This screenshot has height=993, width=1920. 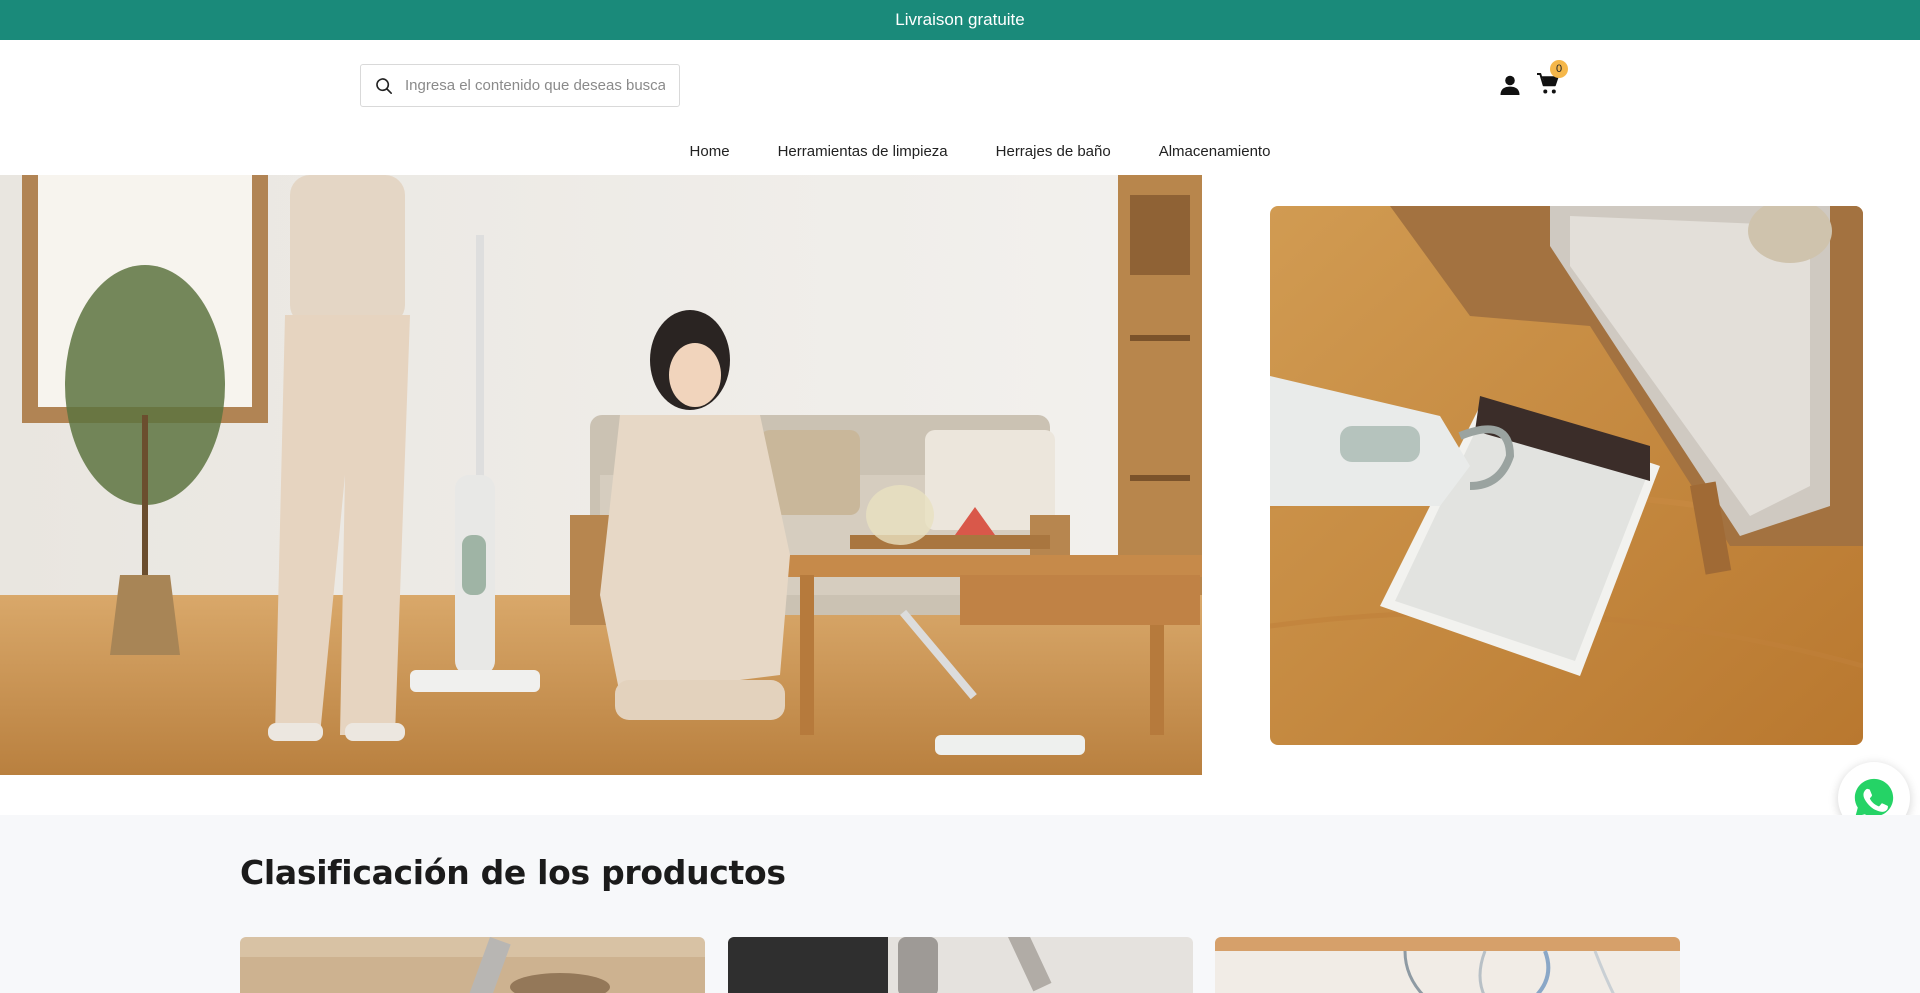 I want to click on cart-count-badge: 0, so click(x=1559, y=69).